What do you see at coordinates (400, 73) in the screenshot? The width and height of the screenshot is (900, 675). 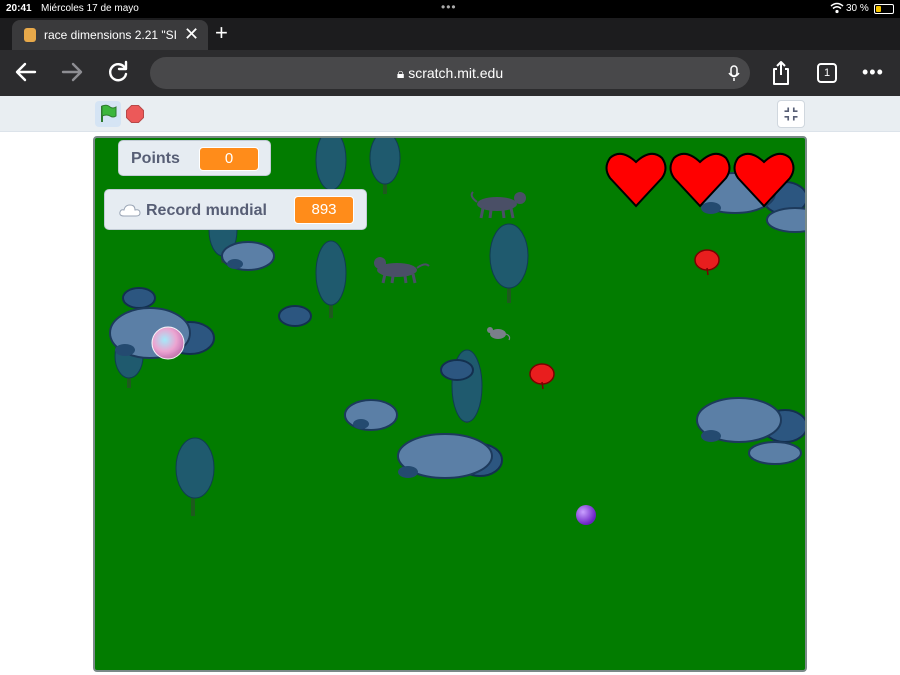 I see `lock-icon: 🔒︎` at bounding box center [400, 73].